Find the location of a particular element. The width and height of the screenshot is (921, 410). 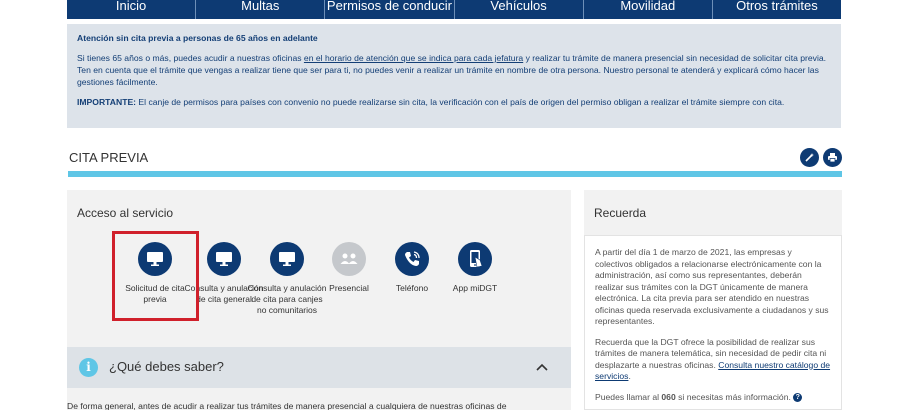

selected-service-highlight is located at coordinates (155, 276).